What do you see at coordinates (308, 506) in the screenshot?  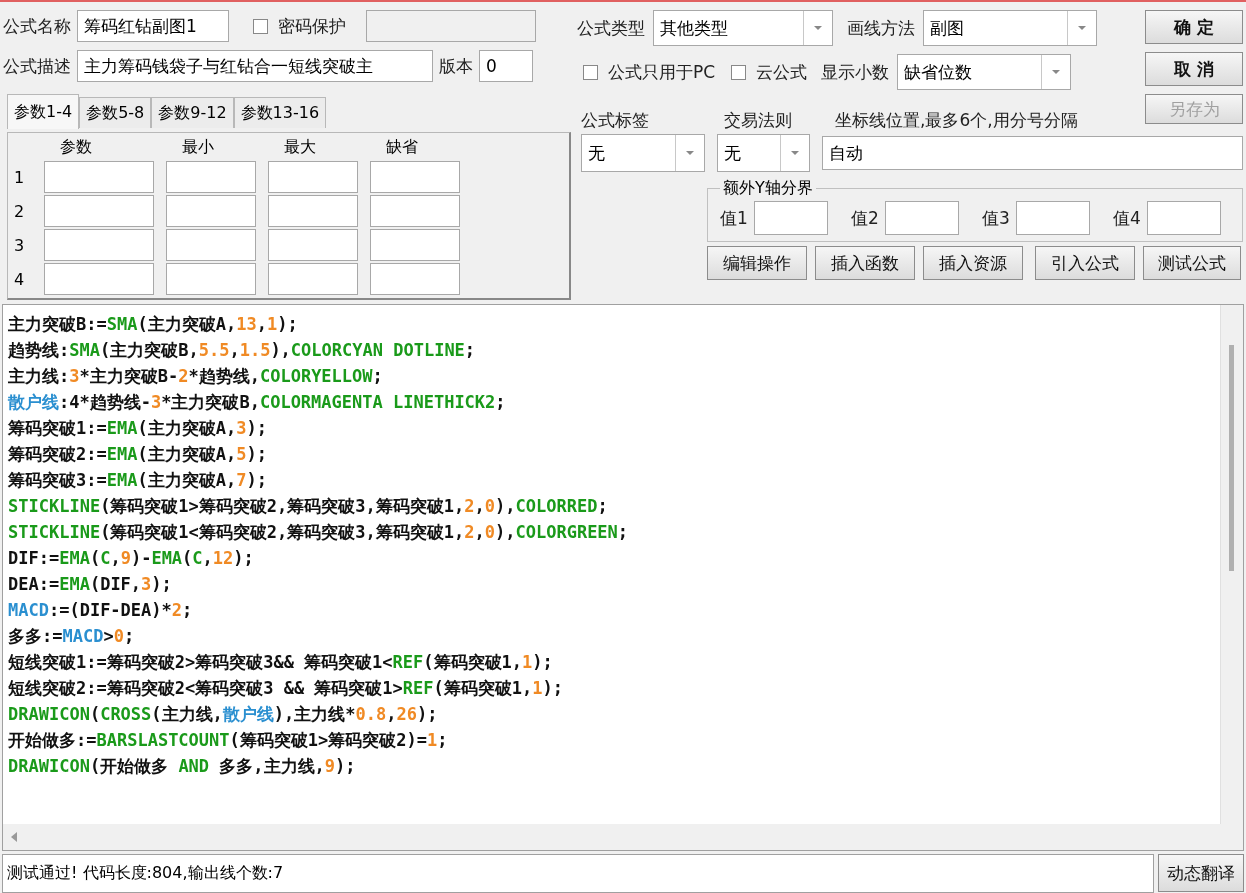 I see `code-line: STICKLINE(筹码突破1>筹码突破2,筹码突破3,筹码突破1,2,0),COLORRED;` at bounding box center [308, 506].